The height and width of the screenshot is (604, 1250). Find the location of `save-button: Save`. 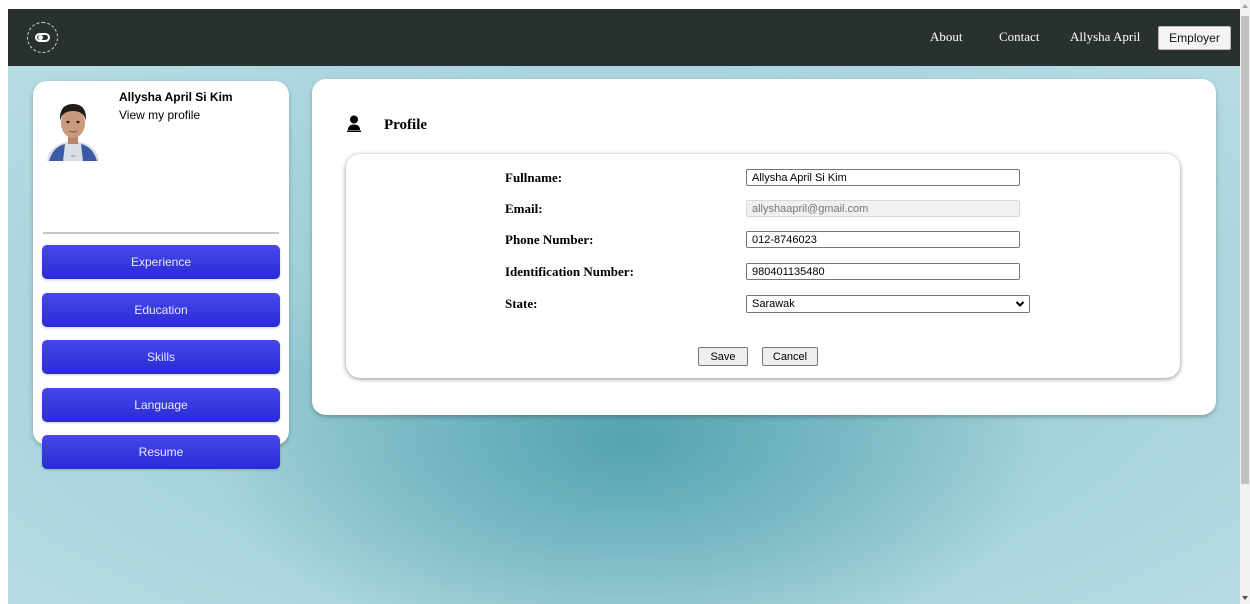

save-button: Save is located at coordinates (723, 356).